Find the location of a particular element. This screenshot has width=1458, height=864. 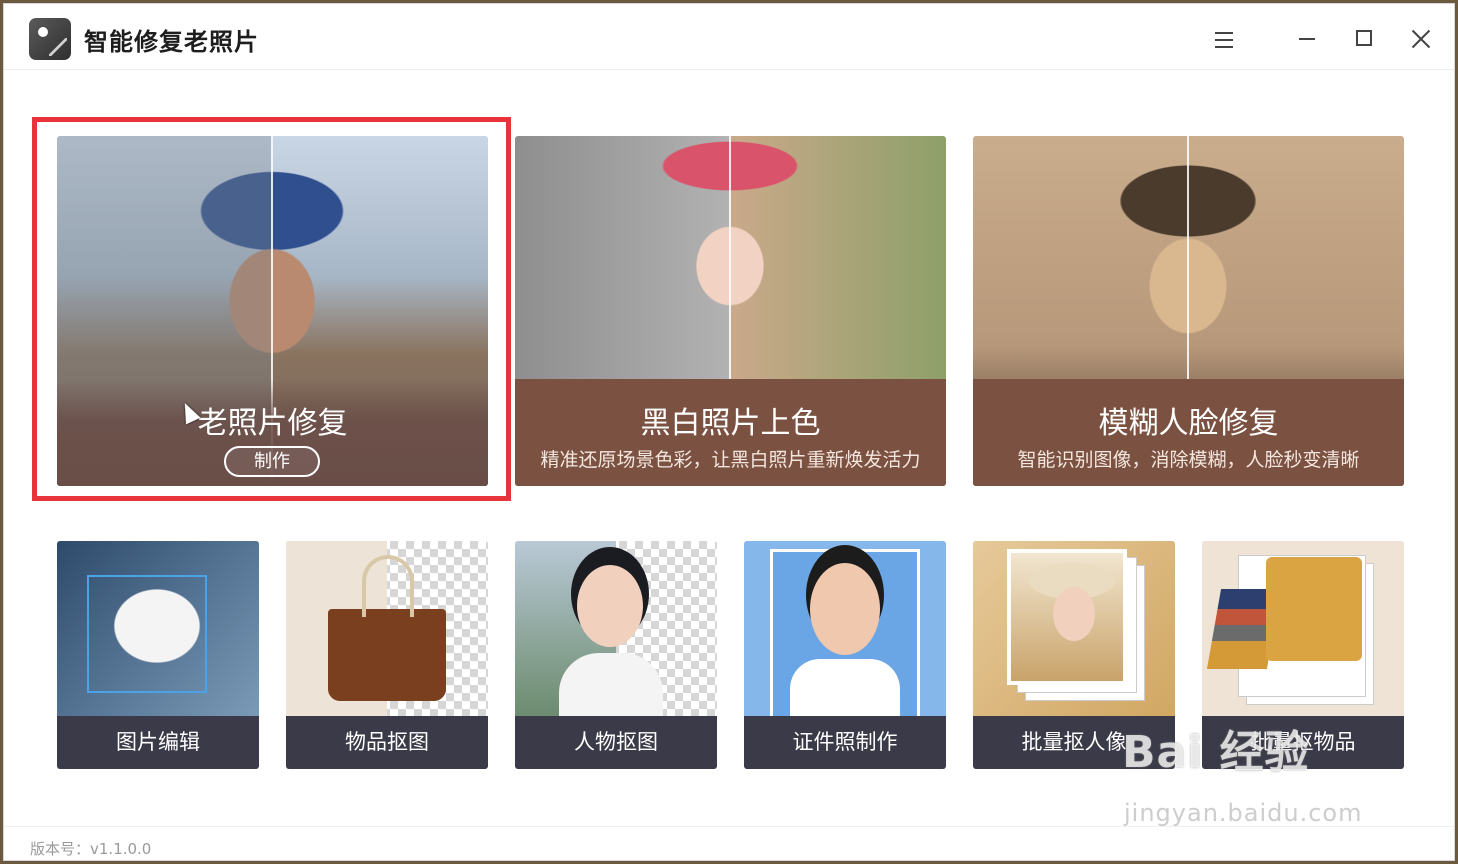

baidu-watermark: Bai 经验 is located at coordinates (1216, 752).